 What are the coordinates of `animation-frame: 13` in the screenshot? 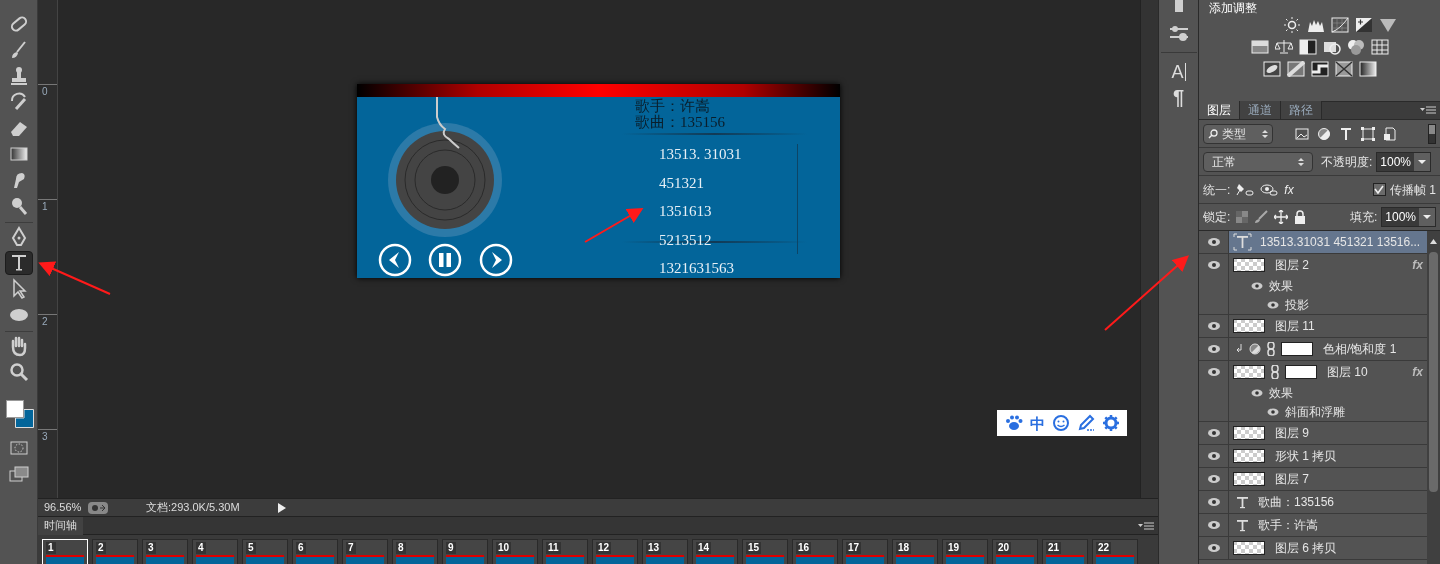 It's located at (665, 551).